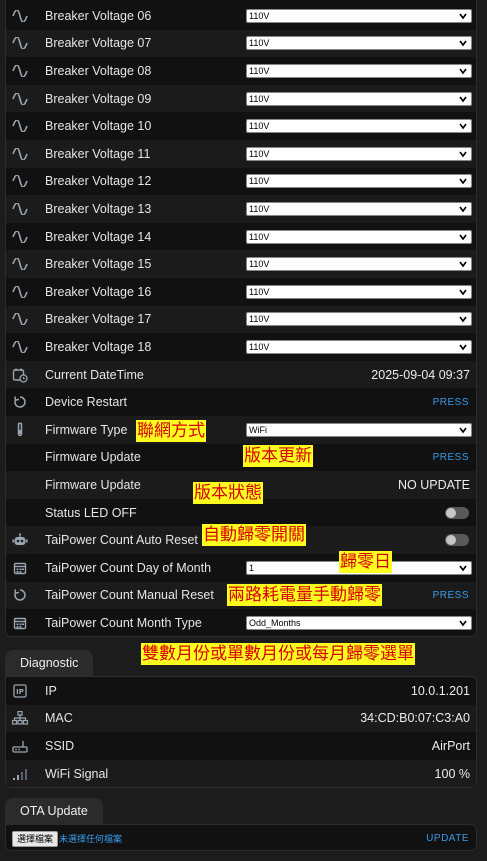 The height and width of the screenshot is (861, 487). Describe the element at coordinates (241, 347) in the screenshot. I see `breaker-voltage-row-18: Breaker Voltage 18 110V` at that location.